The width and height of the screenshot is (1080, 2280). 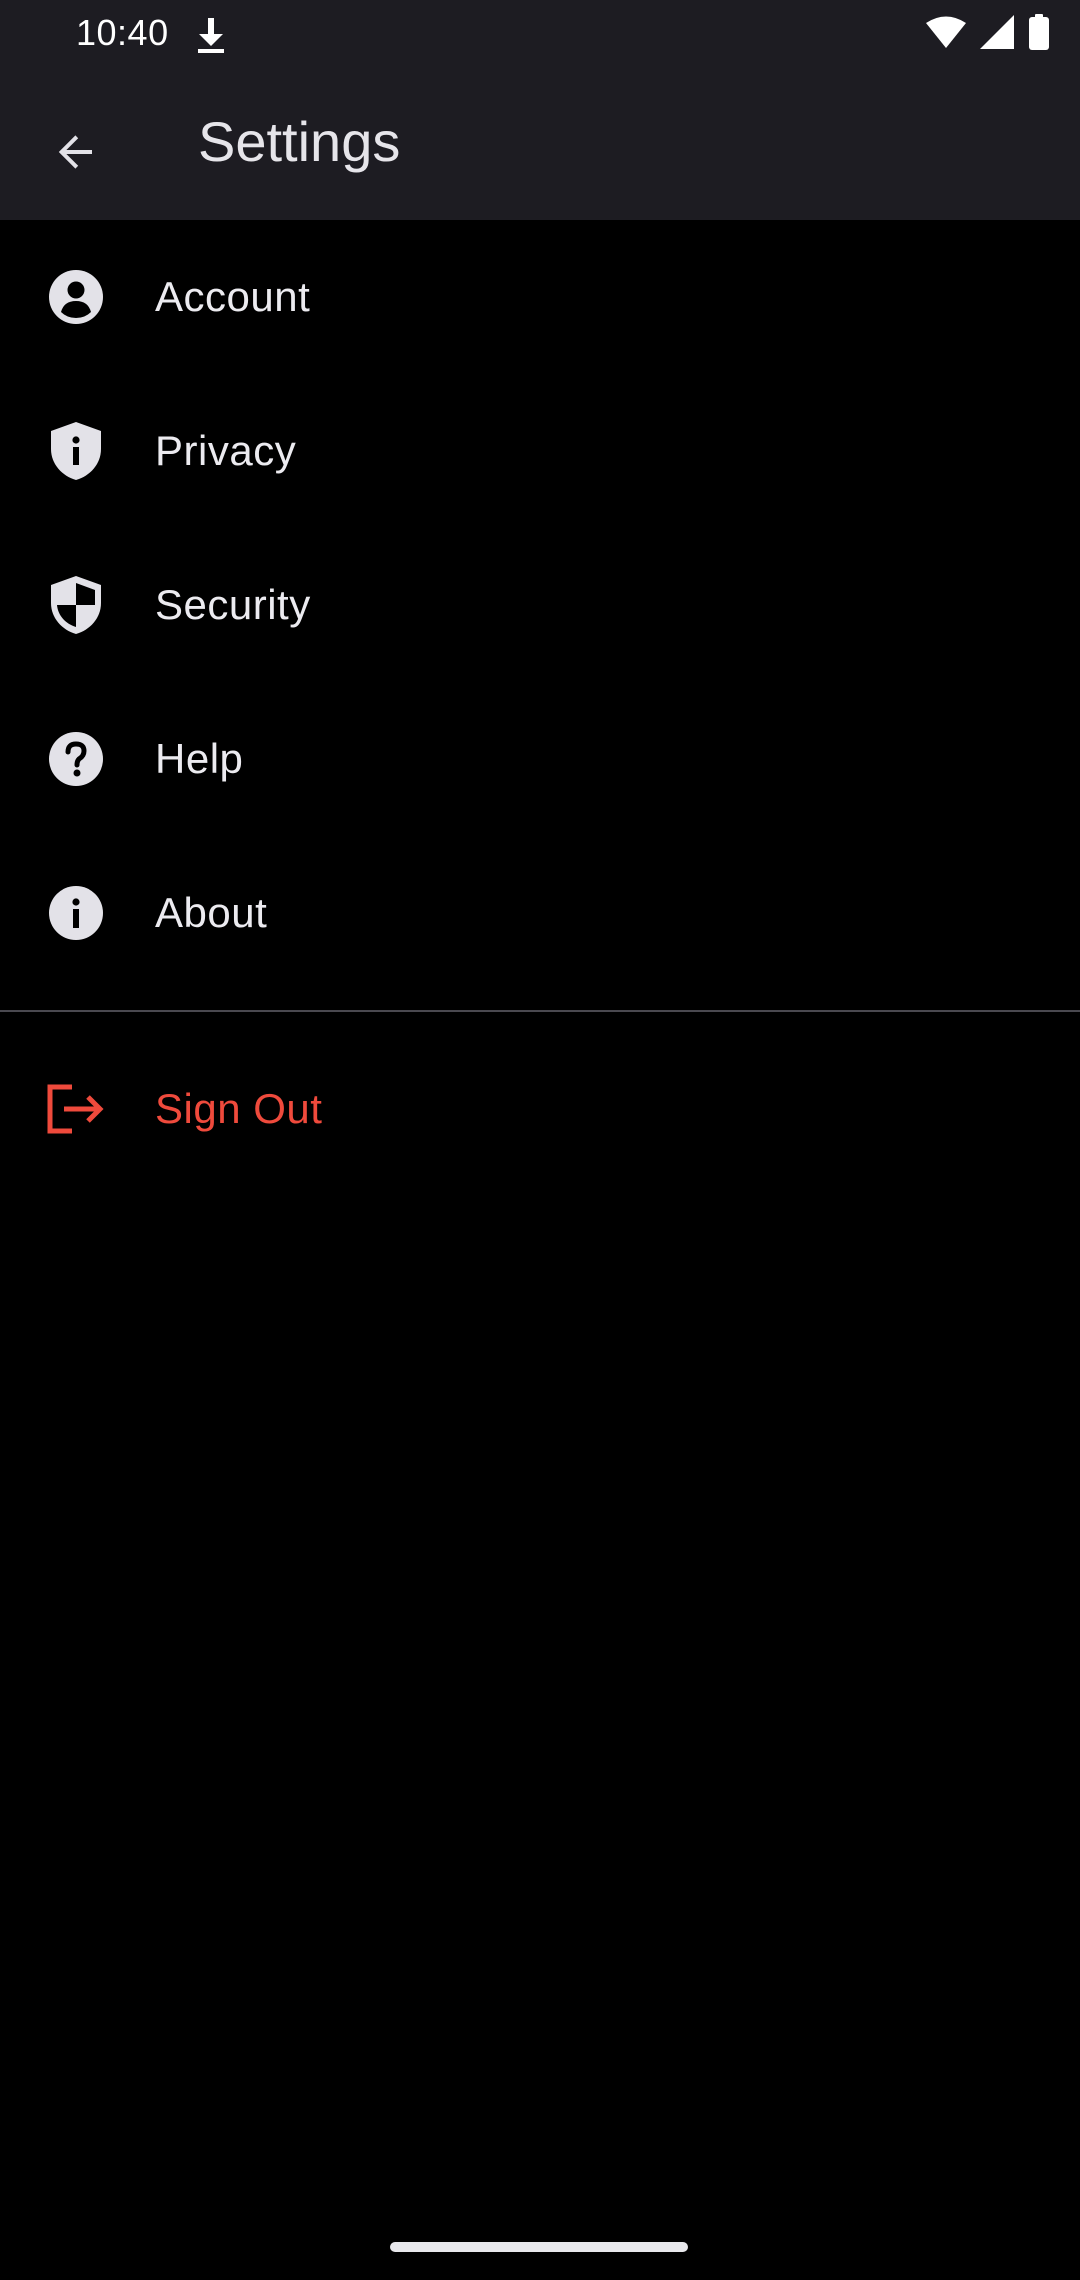 I want to click on menu-item-label: Account, so click(x=233, y=296).